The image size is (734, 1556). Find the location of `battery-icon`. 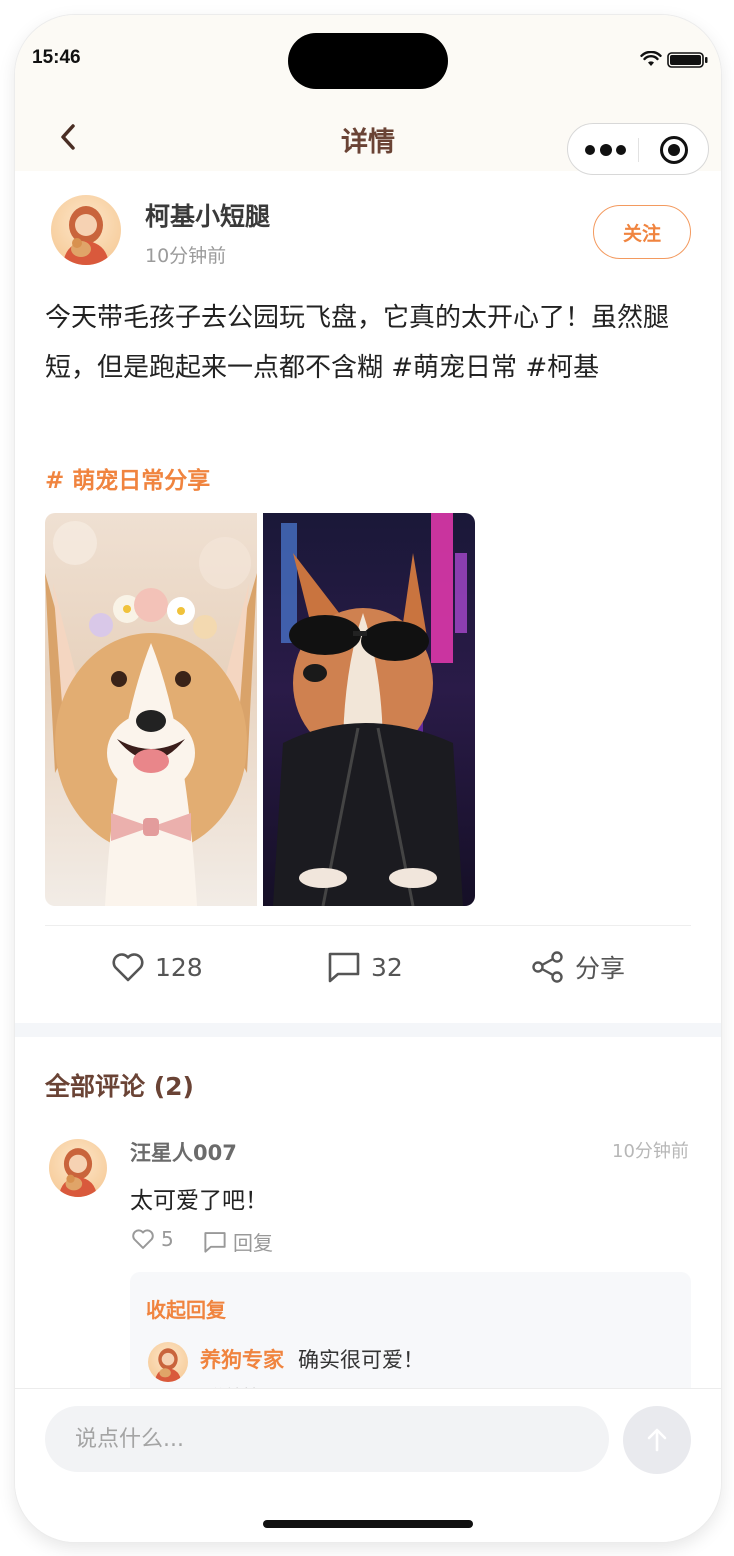

battery-icon is located at coordinates (687, 60).